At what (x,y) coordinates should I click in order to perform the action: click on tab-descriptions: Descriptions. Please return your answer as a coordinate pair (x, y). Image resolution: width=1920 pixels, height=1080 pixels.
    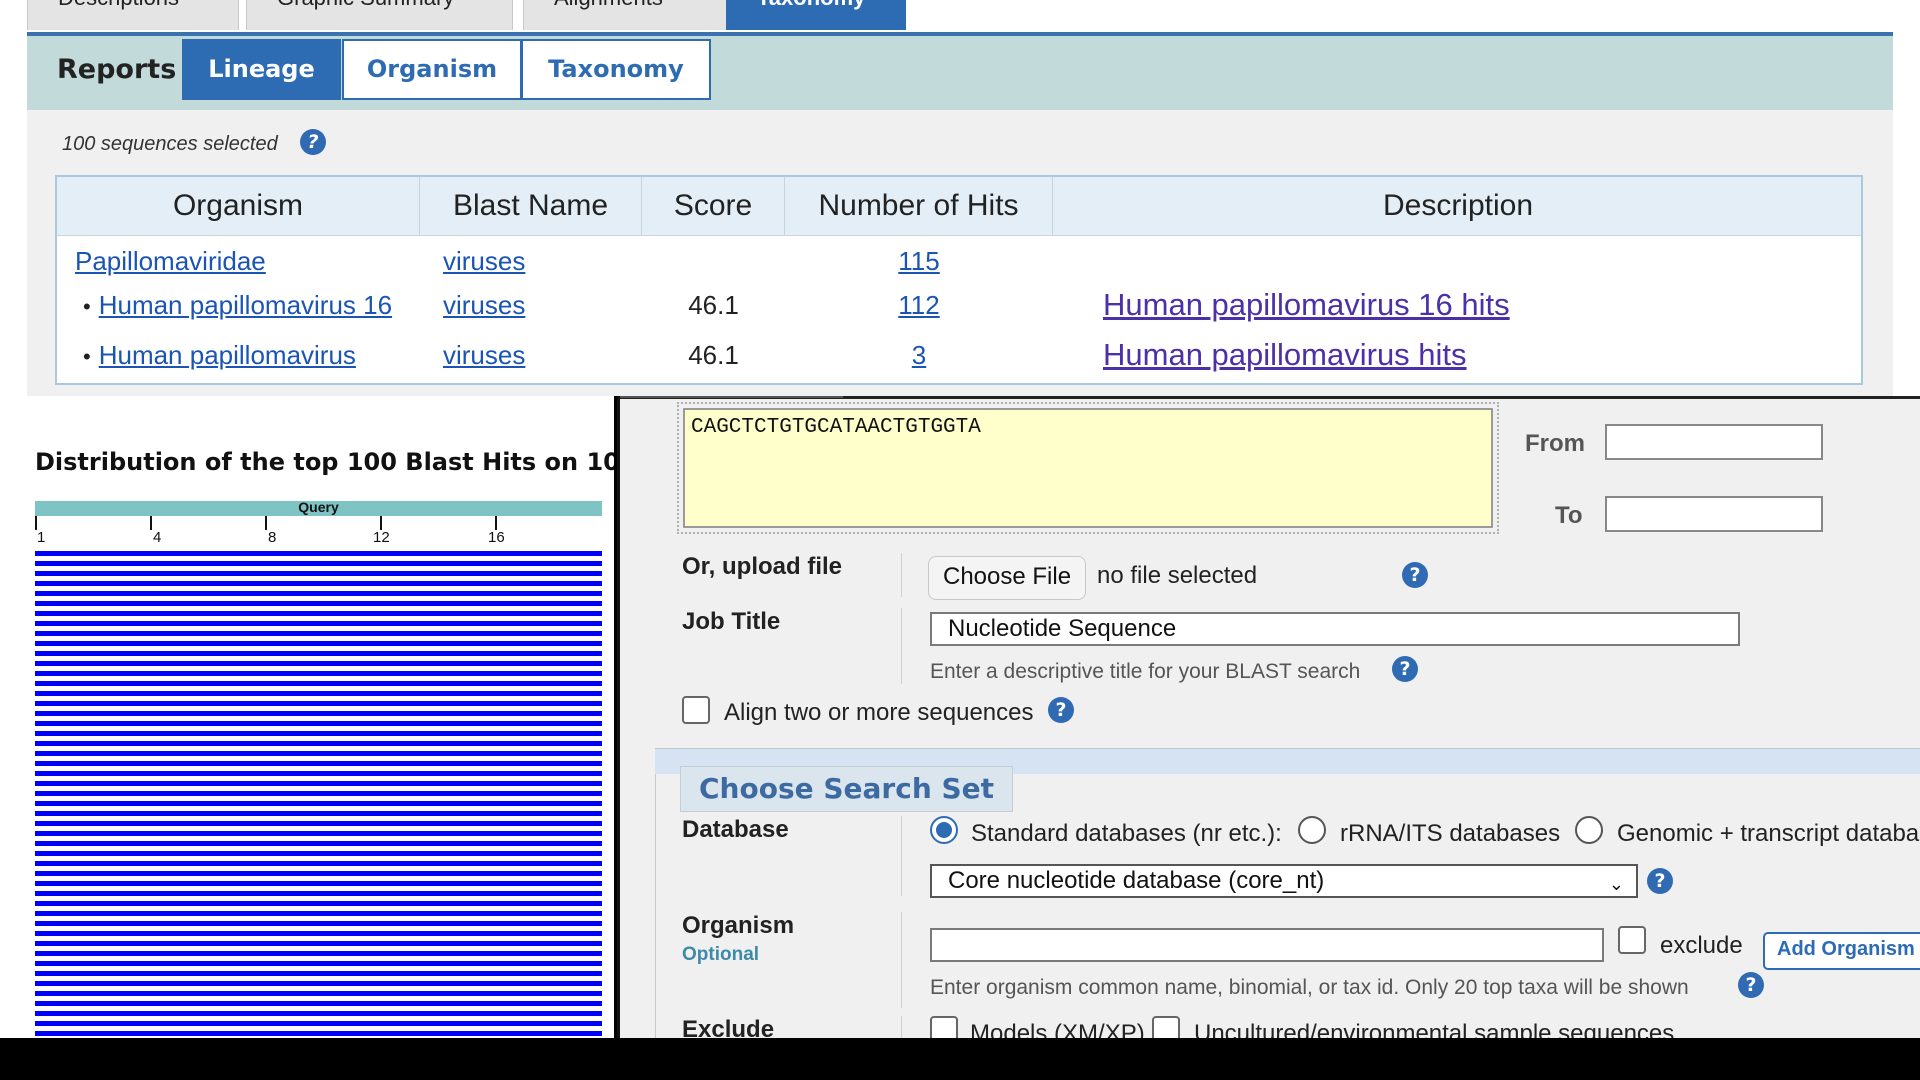
    Looking at the image, I should click on (133, 15).